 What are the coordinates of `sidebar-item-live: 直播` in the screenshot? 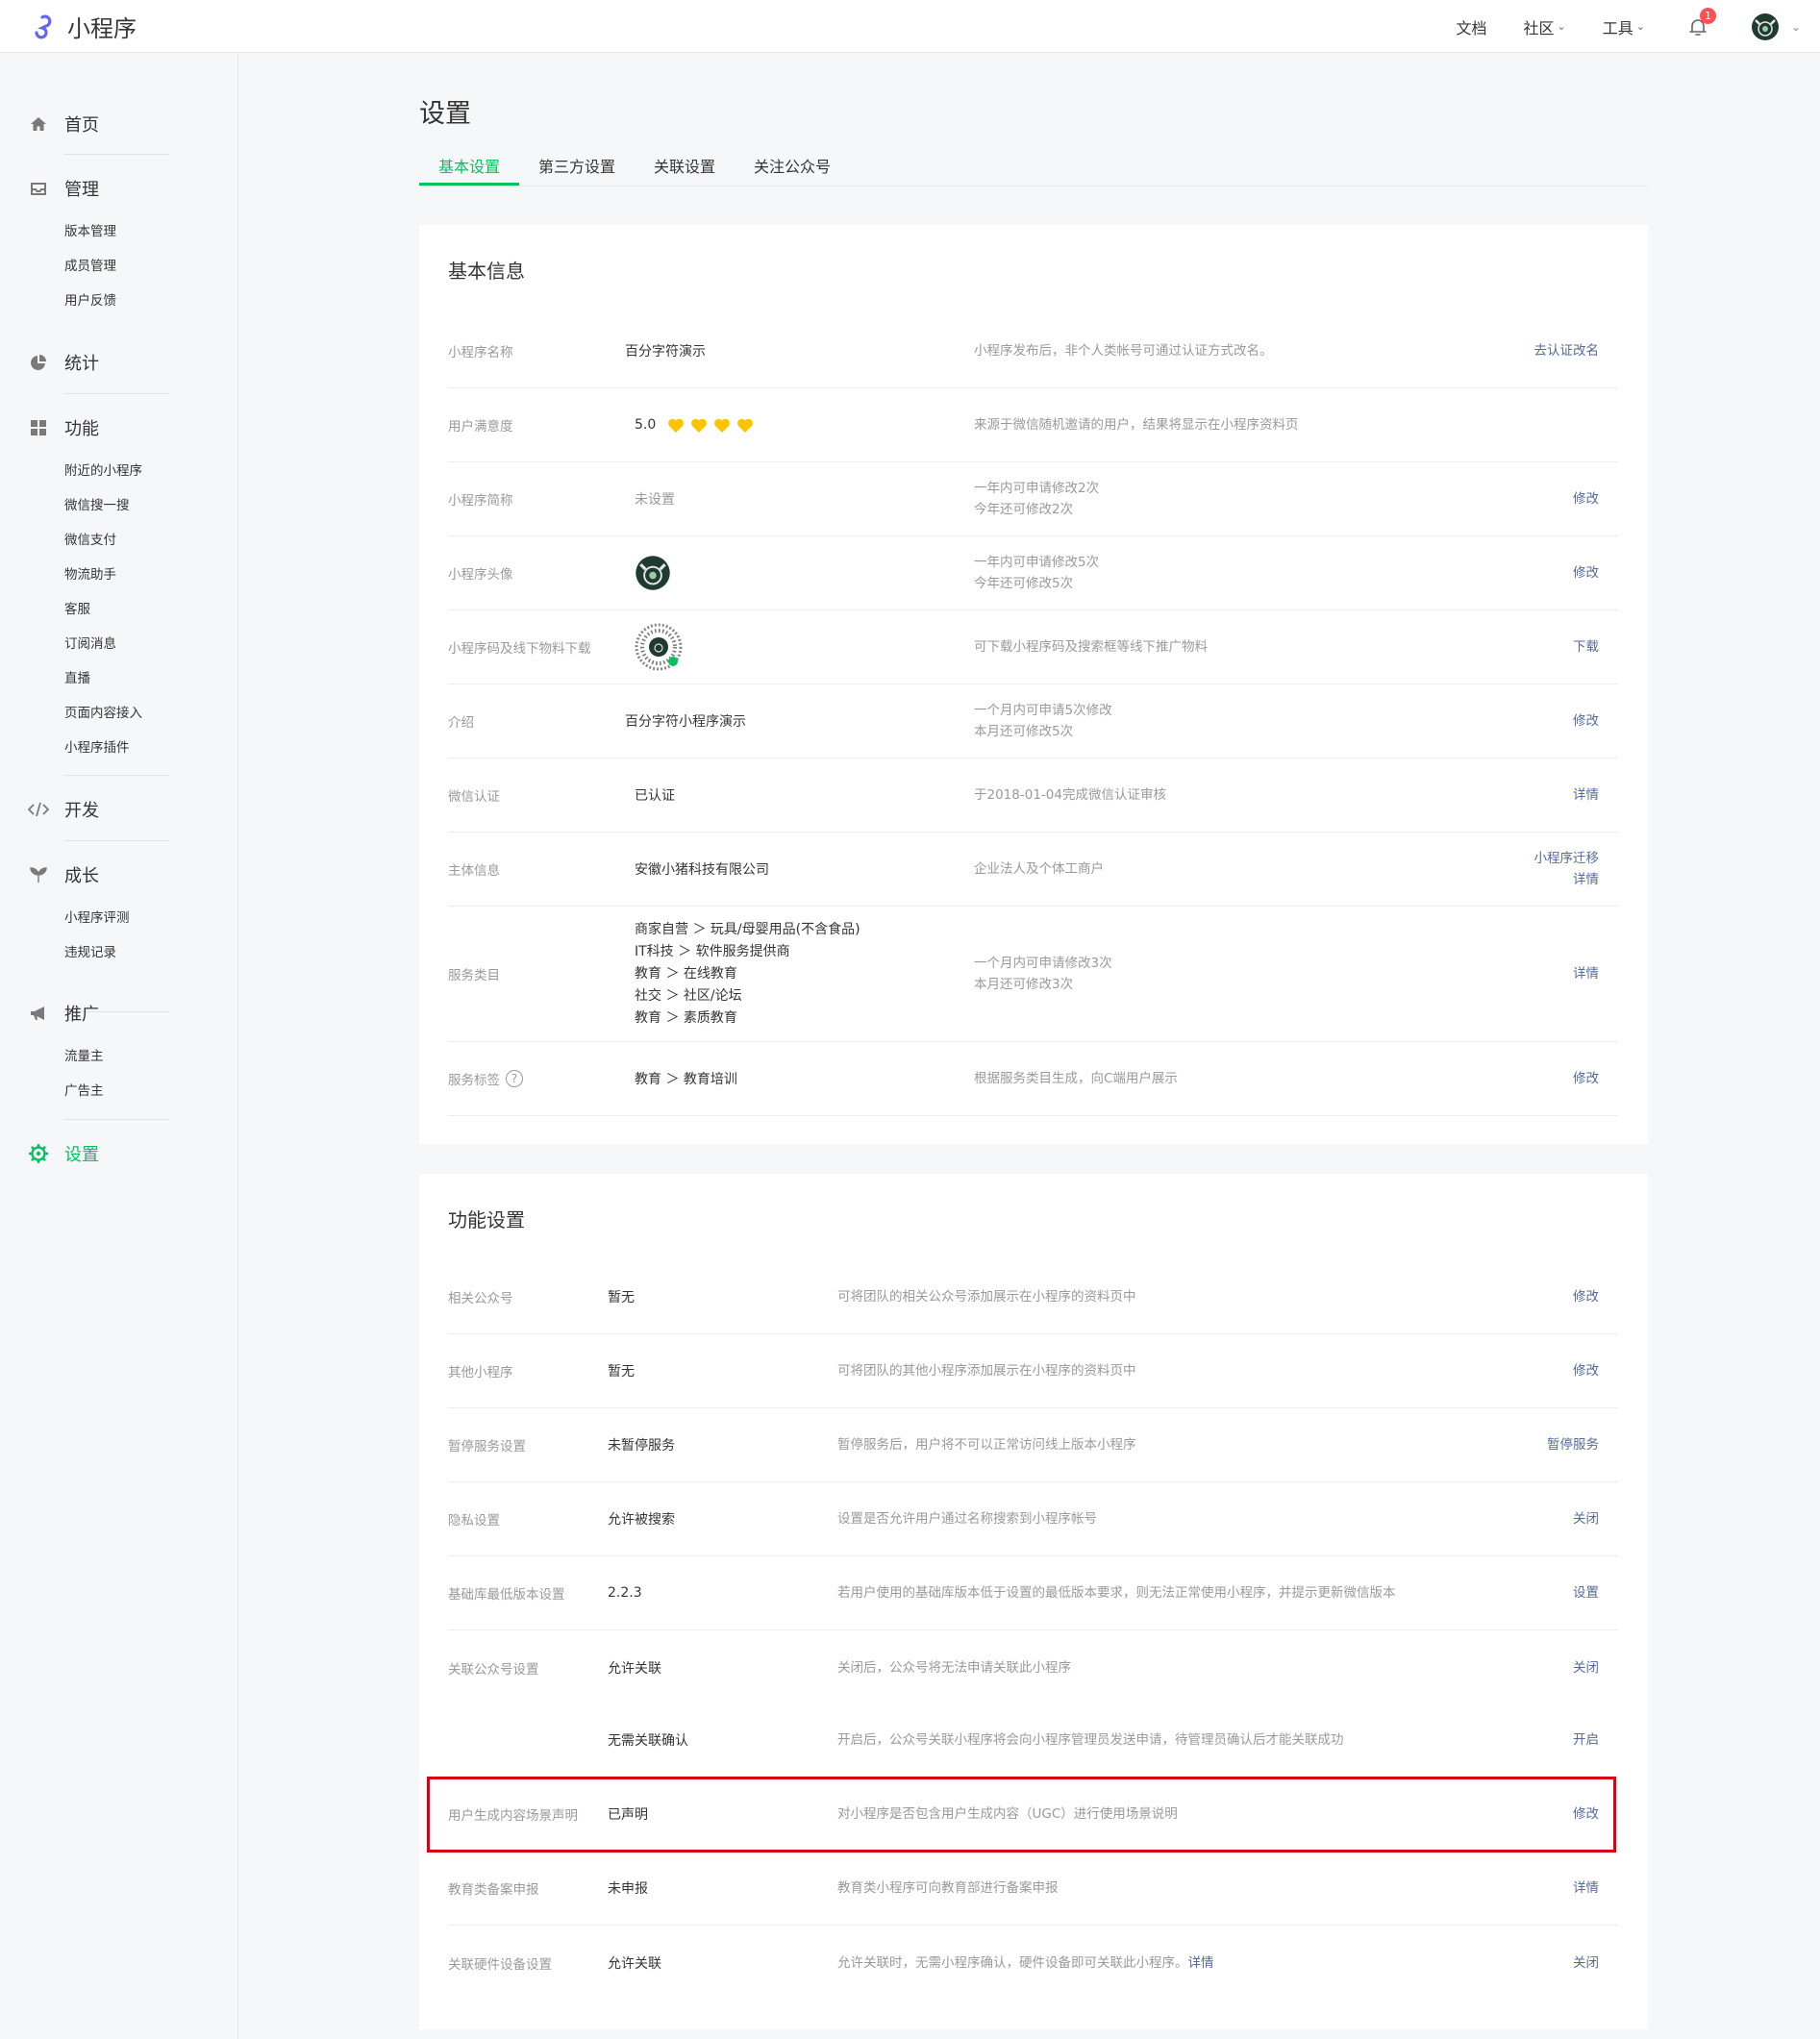 It's located at (151, 678).